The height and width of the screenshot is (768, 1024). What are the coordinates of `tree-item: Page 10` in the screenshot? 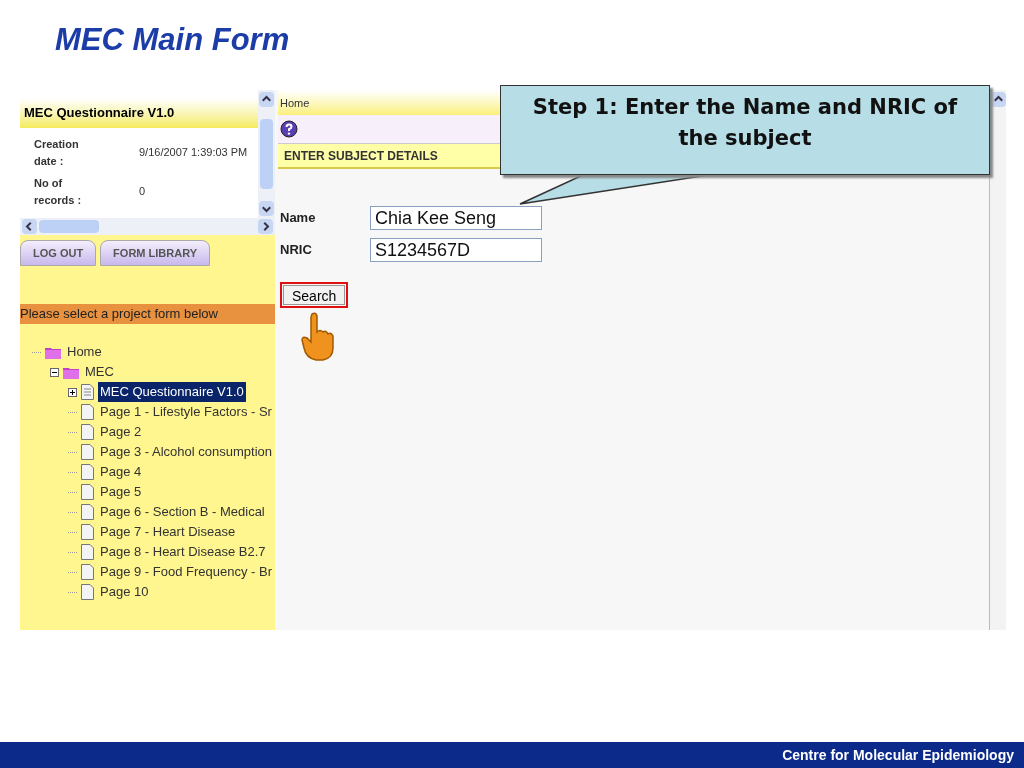 It's located at (124, 592).